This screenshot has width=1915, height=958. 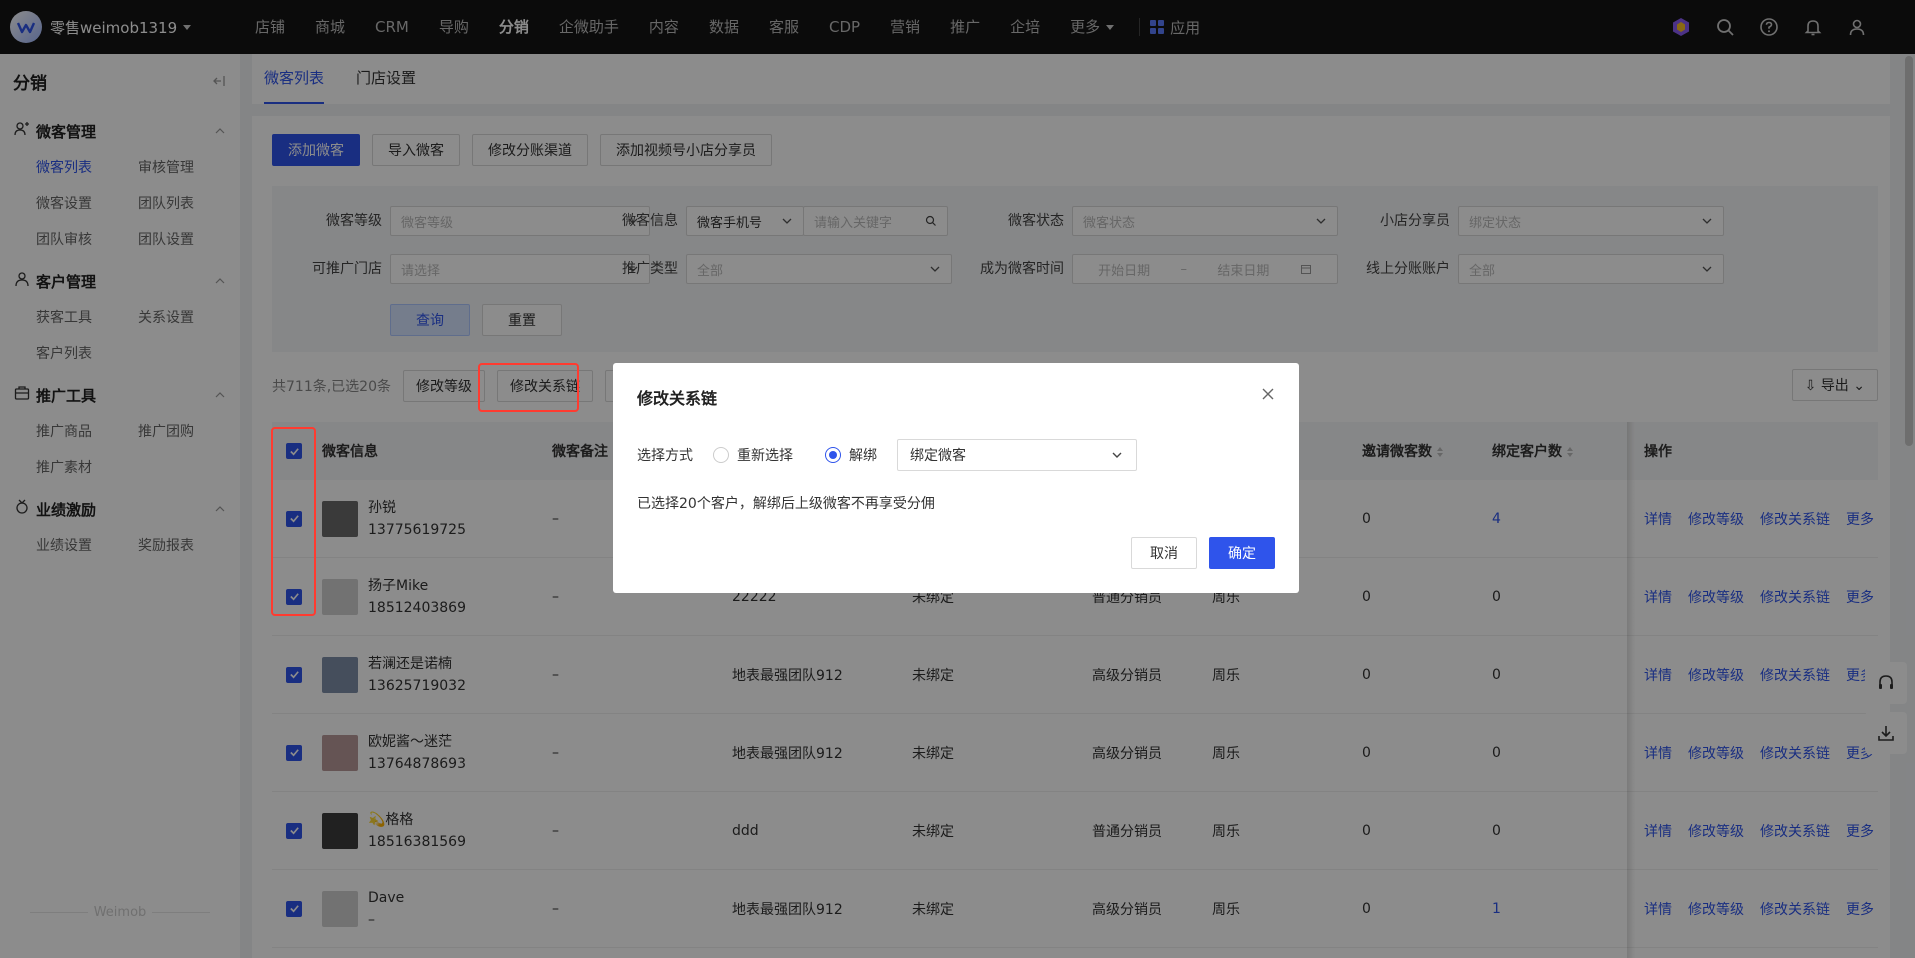 What do you see at coordinates (938, 456) in the screenshot?
I see `select-value: 绑定微客` at bounding box center [938, 456].